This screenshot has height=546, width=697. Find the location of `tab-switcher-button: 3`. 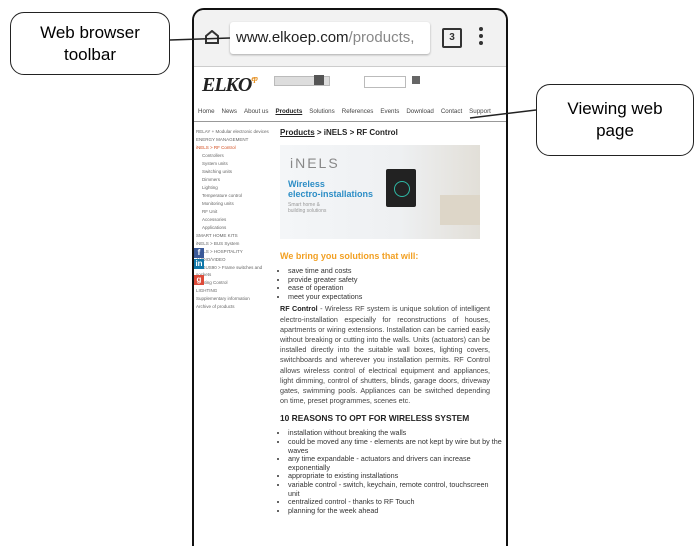

tab-switcher-button: 3 is located at coordinates (452, 38).